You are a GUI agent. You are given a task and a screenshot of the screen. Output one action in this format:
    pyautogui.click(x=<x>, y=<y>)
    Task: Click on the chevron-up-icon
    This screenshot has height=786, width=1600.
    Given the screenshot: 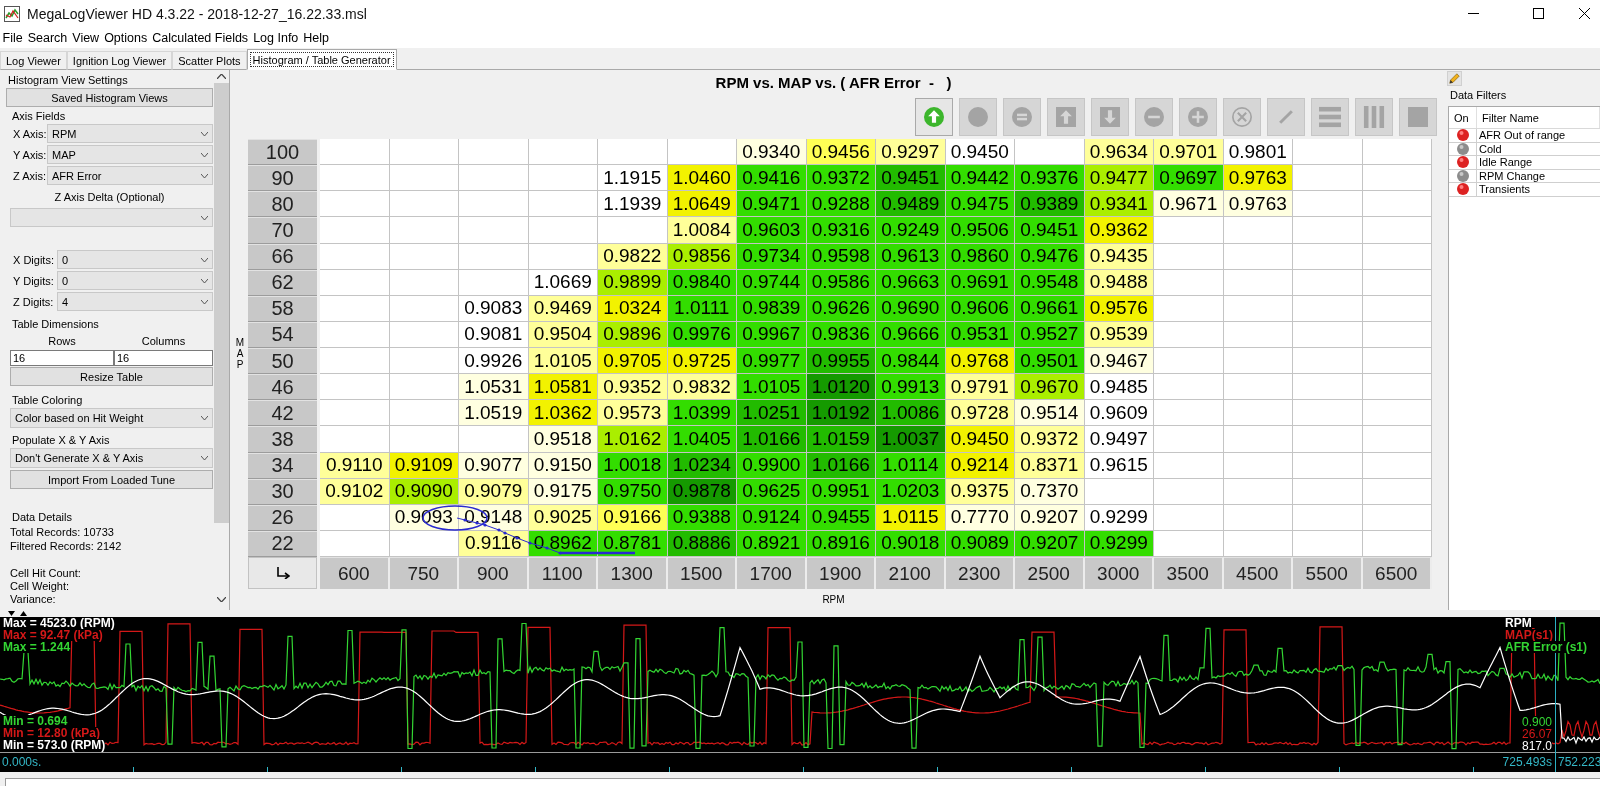 What is the action you would take?
    pyautogui.click(x=221, y=76)
    